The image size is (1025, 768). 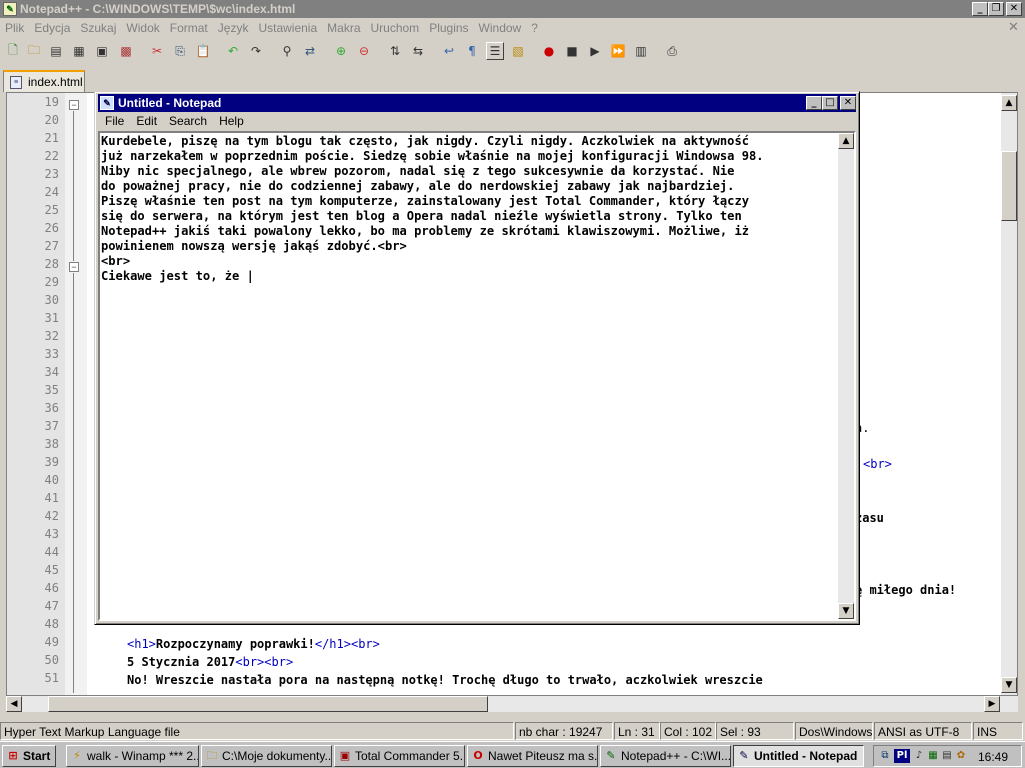 What do you see at coordinates (1014, 9) in the screenshot?
I see `close-button: ✕` at bounding box center [1014, 9].